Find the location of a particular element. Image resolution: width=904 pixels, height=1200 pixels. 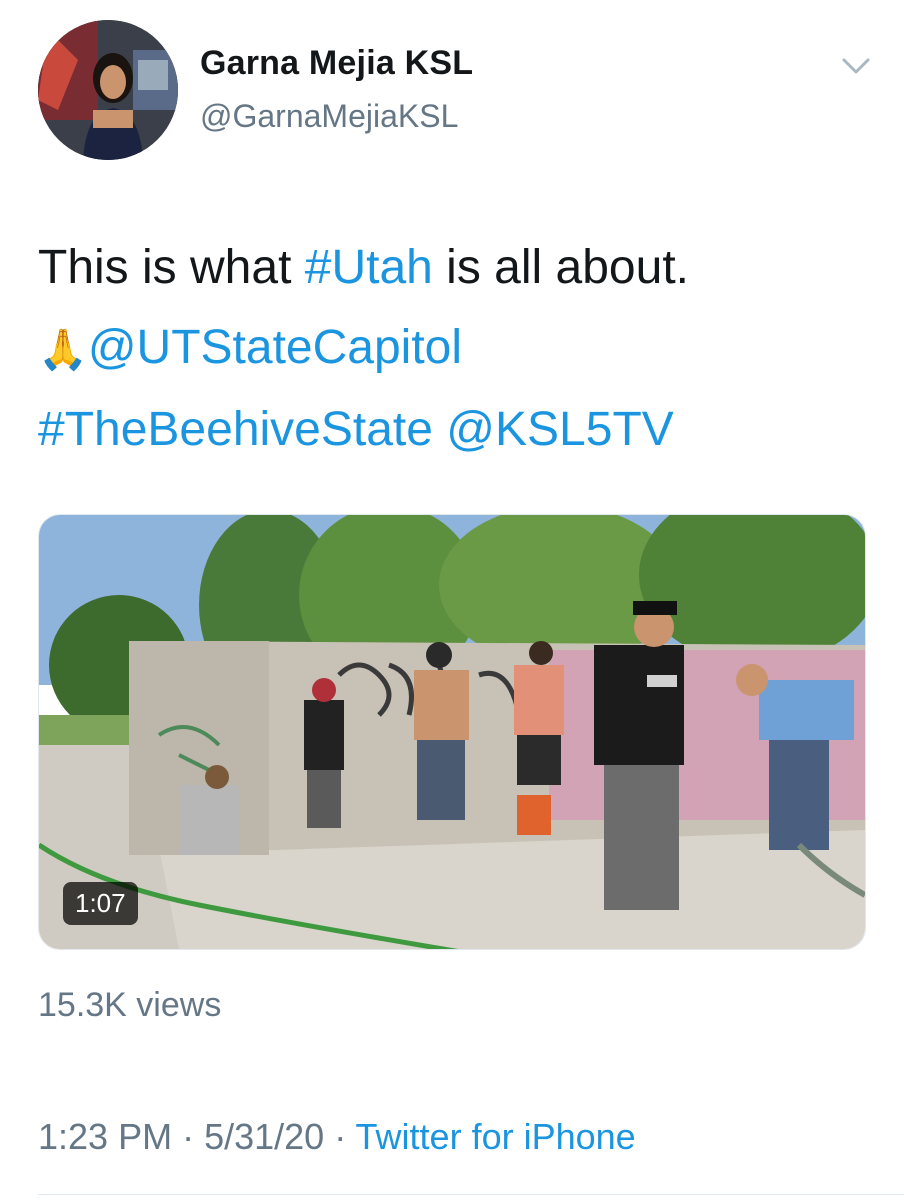

tweet-date: 5/31/20 is located at coordinates (264, 1136).